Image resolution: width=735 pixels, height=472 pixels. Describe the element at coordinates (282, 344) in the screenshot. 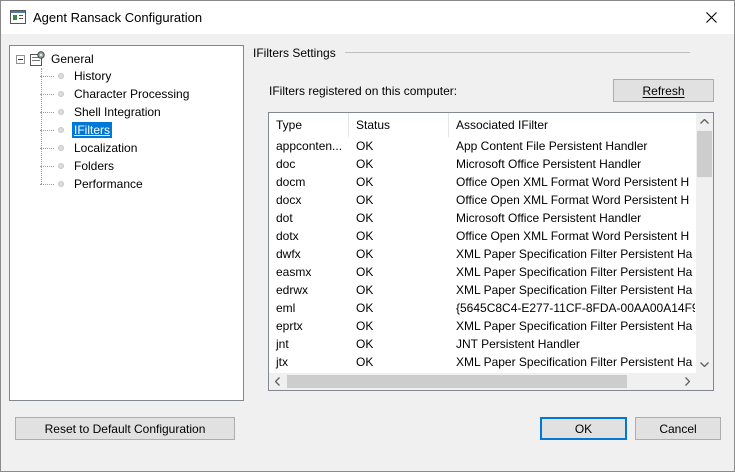

I see `cell-type: jnt` at that location.